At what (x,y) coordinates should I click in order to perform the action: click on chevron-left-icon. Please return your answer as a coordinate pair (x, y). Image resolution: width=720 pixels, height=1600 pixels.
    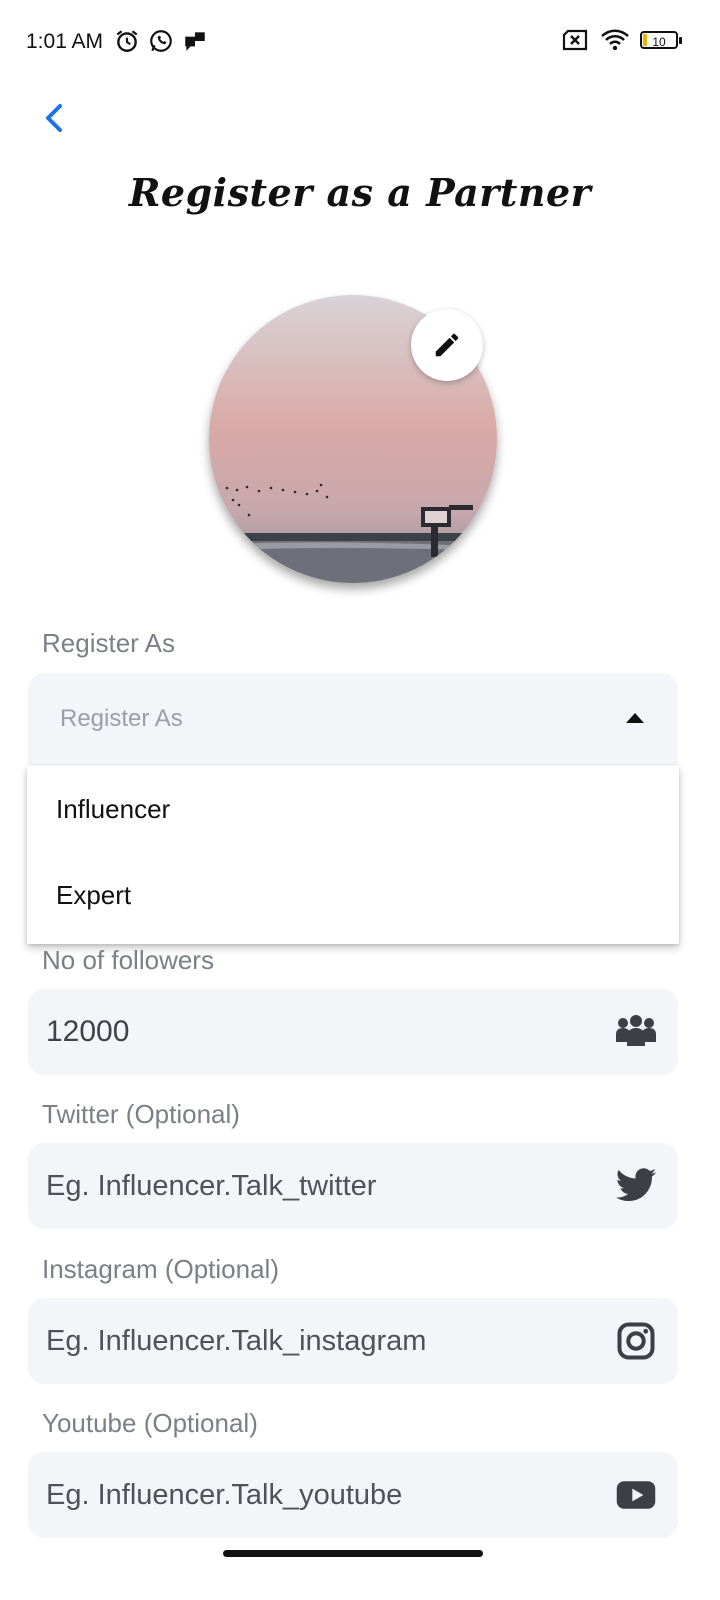
    Looking at the image, I should click on (54, 118).